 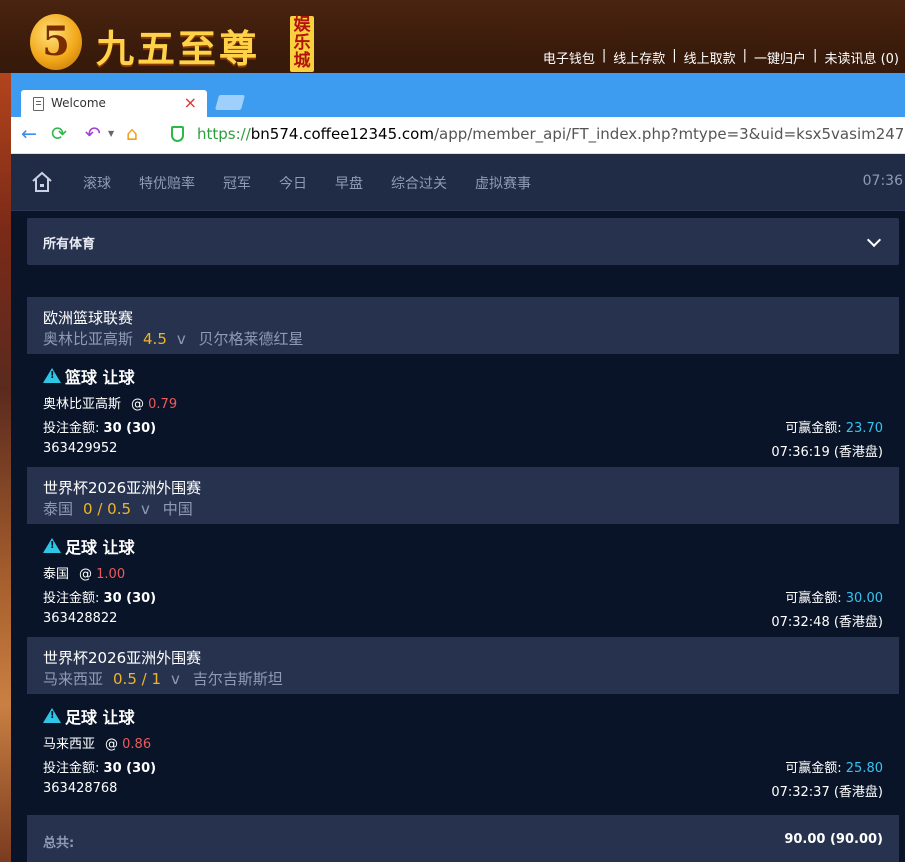 I want to click on home-icon: ⌂, so click(x=132, y=134).